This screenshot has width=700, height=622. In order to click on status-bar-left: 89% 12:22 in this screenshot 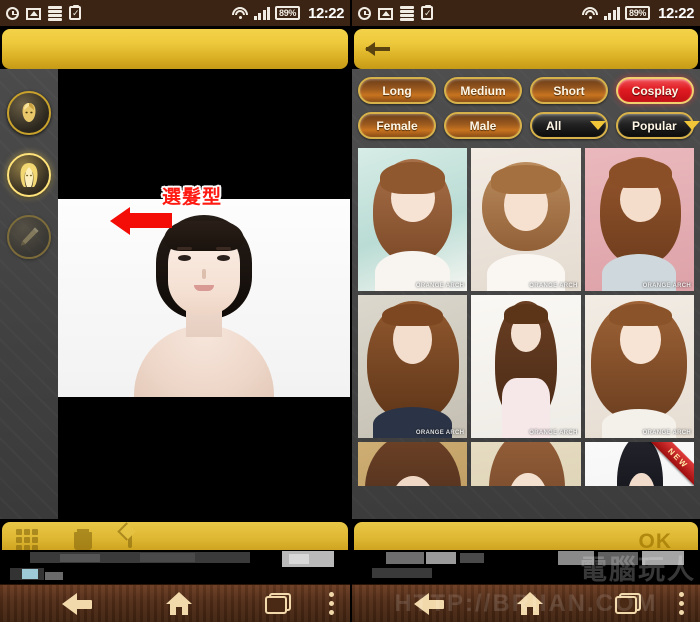, I will do `click(175, 13)`.